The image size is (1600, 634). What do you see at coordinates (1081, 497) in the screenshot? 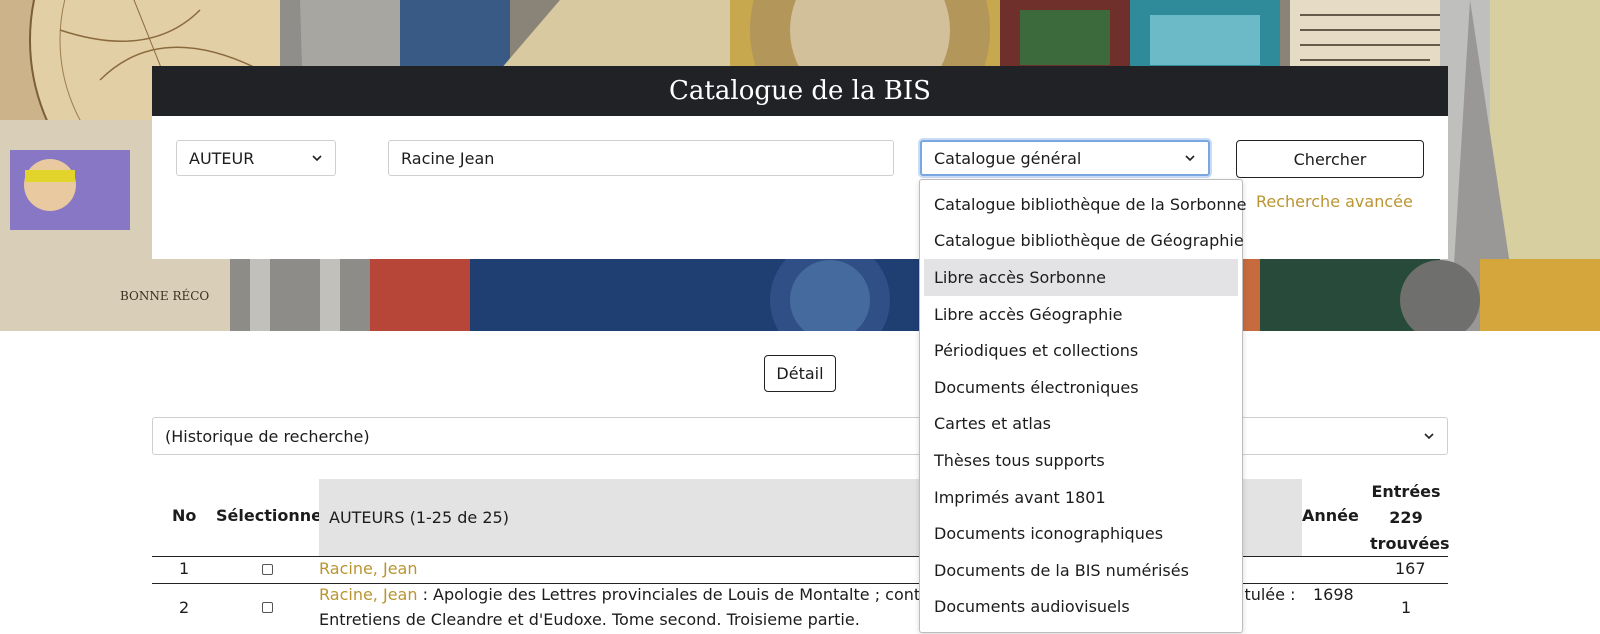
I see `catalog-option: Imprimés avant 1801` at bounding box center [1081, 497].